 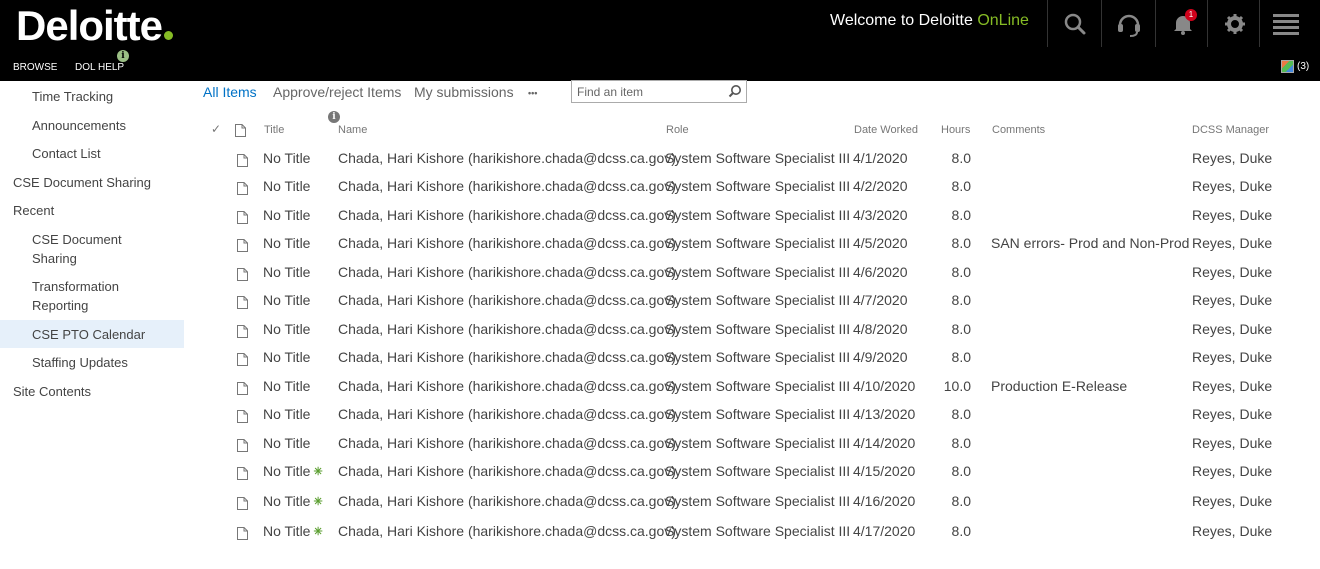 What do you see at coordinates (1090, 243) in the screenshot?
I see `cell-comments-text: SAN errors- Prod and Non-Prod` at bounding box center [1090, 243].